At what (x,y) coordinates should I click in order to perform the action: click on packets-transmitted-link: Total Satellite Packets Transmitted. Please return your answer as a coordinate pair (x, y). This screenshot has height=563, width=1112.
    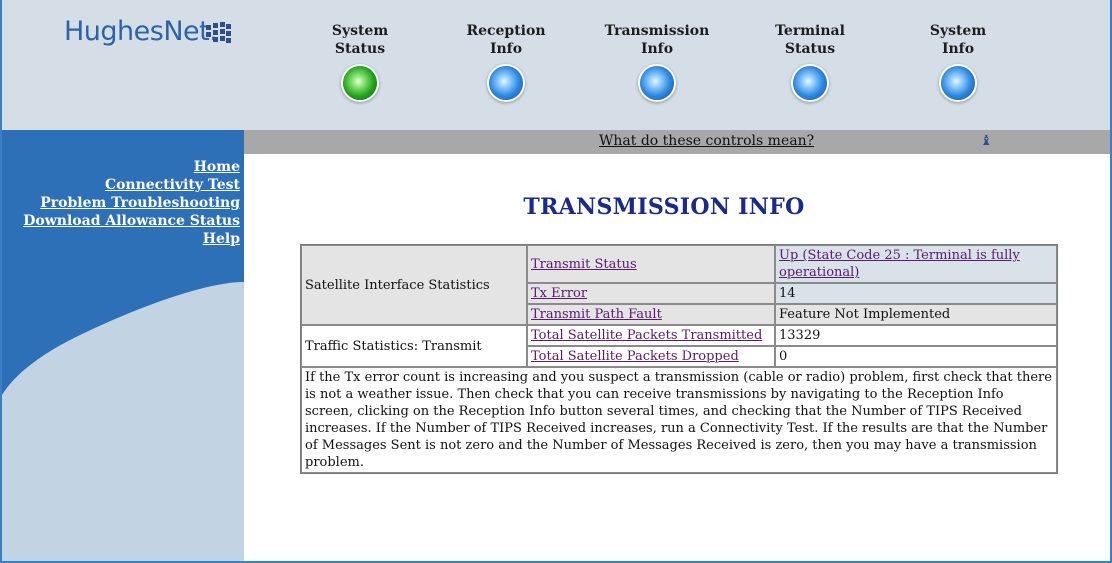
    Looking at the image, I should click on (646, 335).